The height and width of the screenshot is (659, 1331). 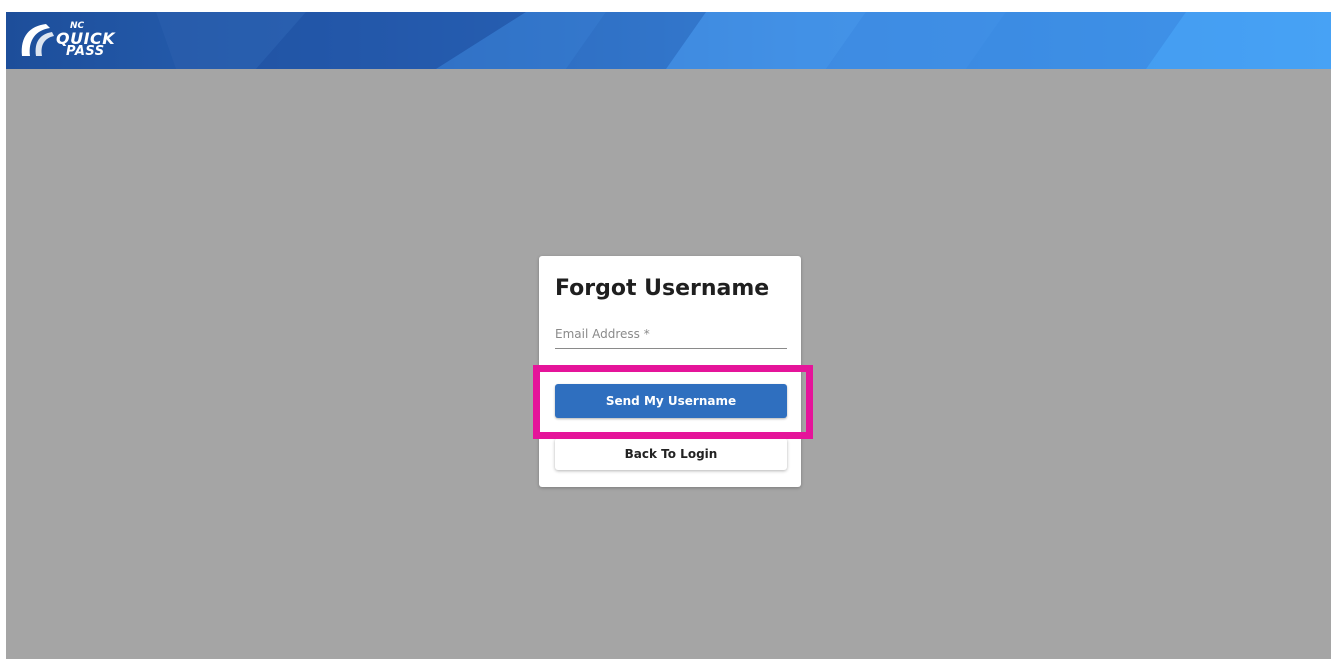 I want to click on email-field, so click(x=671, y=334).